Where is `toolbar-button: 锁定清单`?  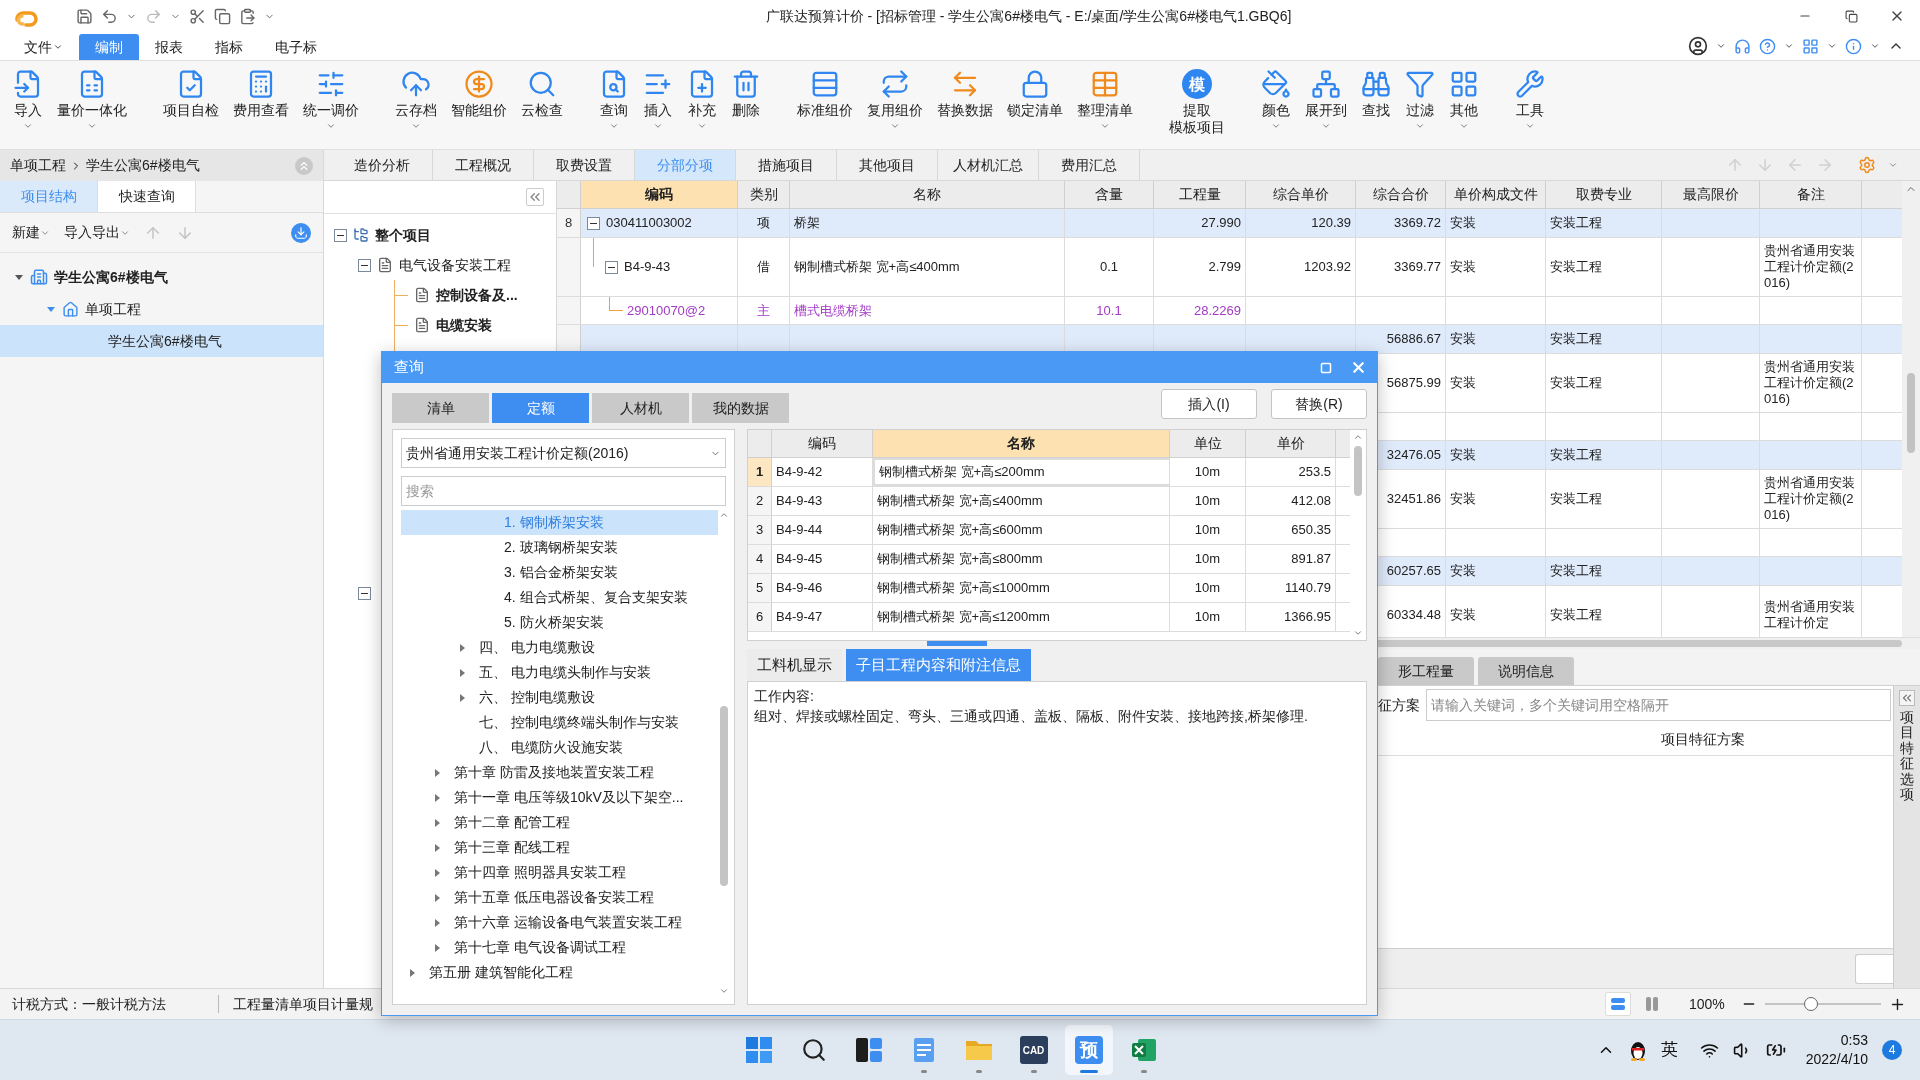 toolbar-button: 锁定清单 is located at coordinates (1035, 94).